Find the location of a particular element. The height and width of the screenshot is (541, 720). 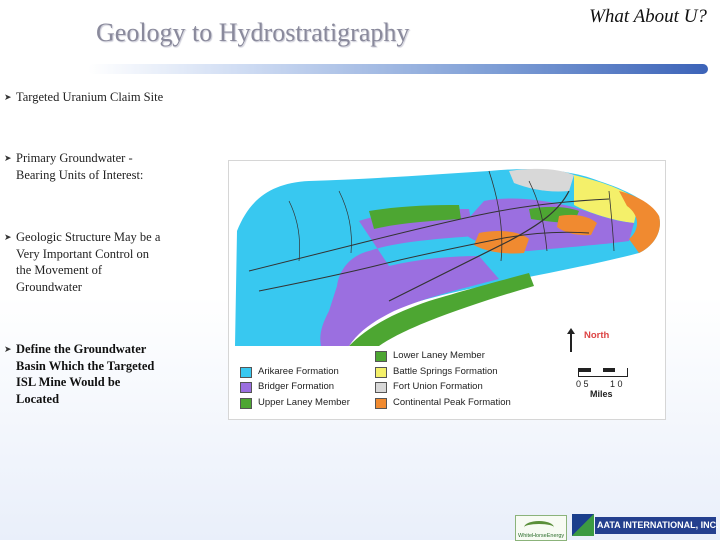

legend-item-arikaree: Arikaree Formation is located at coordinates (289, 372).